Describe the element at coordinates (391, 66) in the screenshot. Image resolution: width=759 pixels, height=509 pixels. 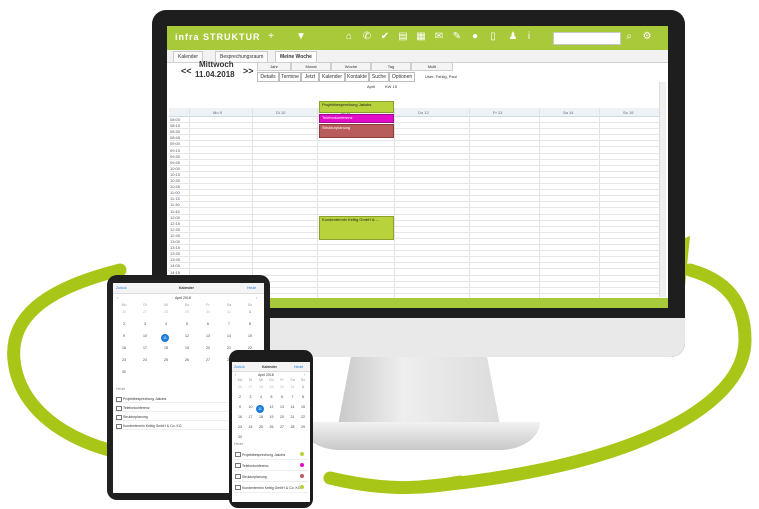
I see `view-tag-button: Tag` at that location.